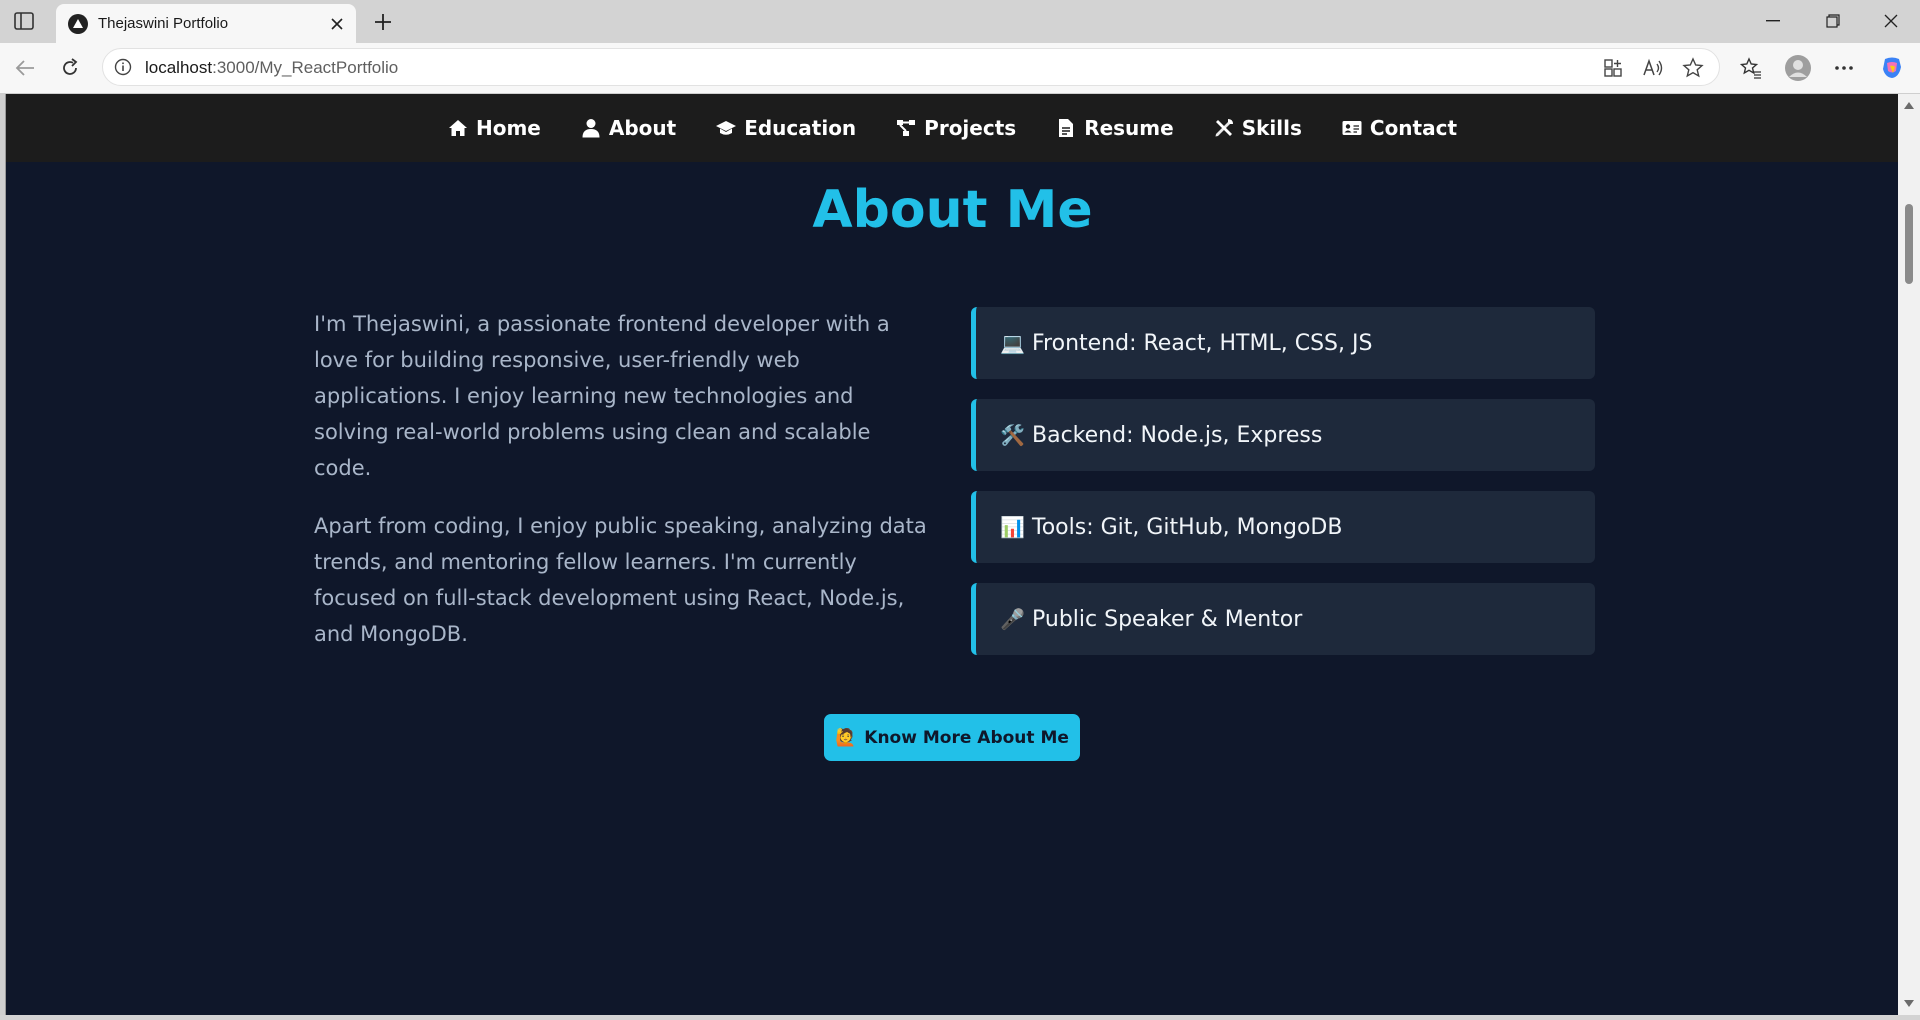 The height and width of the screenshot is (1020, 1920). I want to click on graduation-cap-icon, so click(726, 128).